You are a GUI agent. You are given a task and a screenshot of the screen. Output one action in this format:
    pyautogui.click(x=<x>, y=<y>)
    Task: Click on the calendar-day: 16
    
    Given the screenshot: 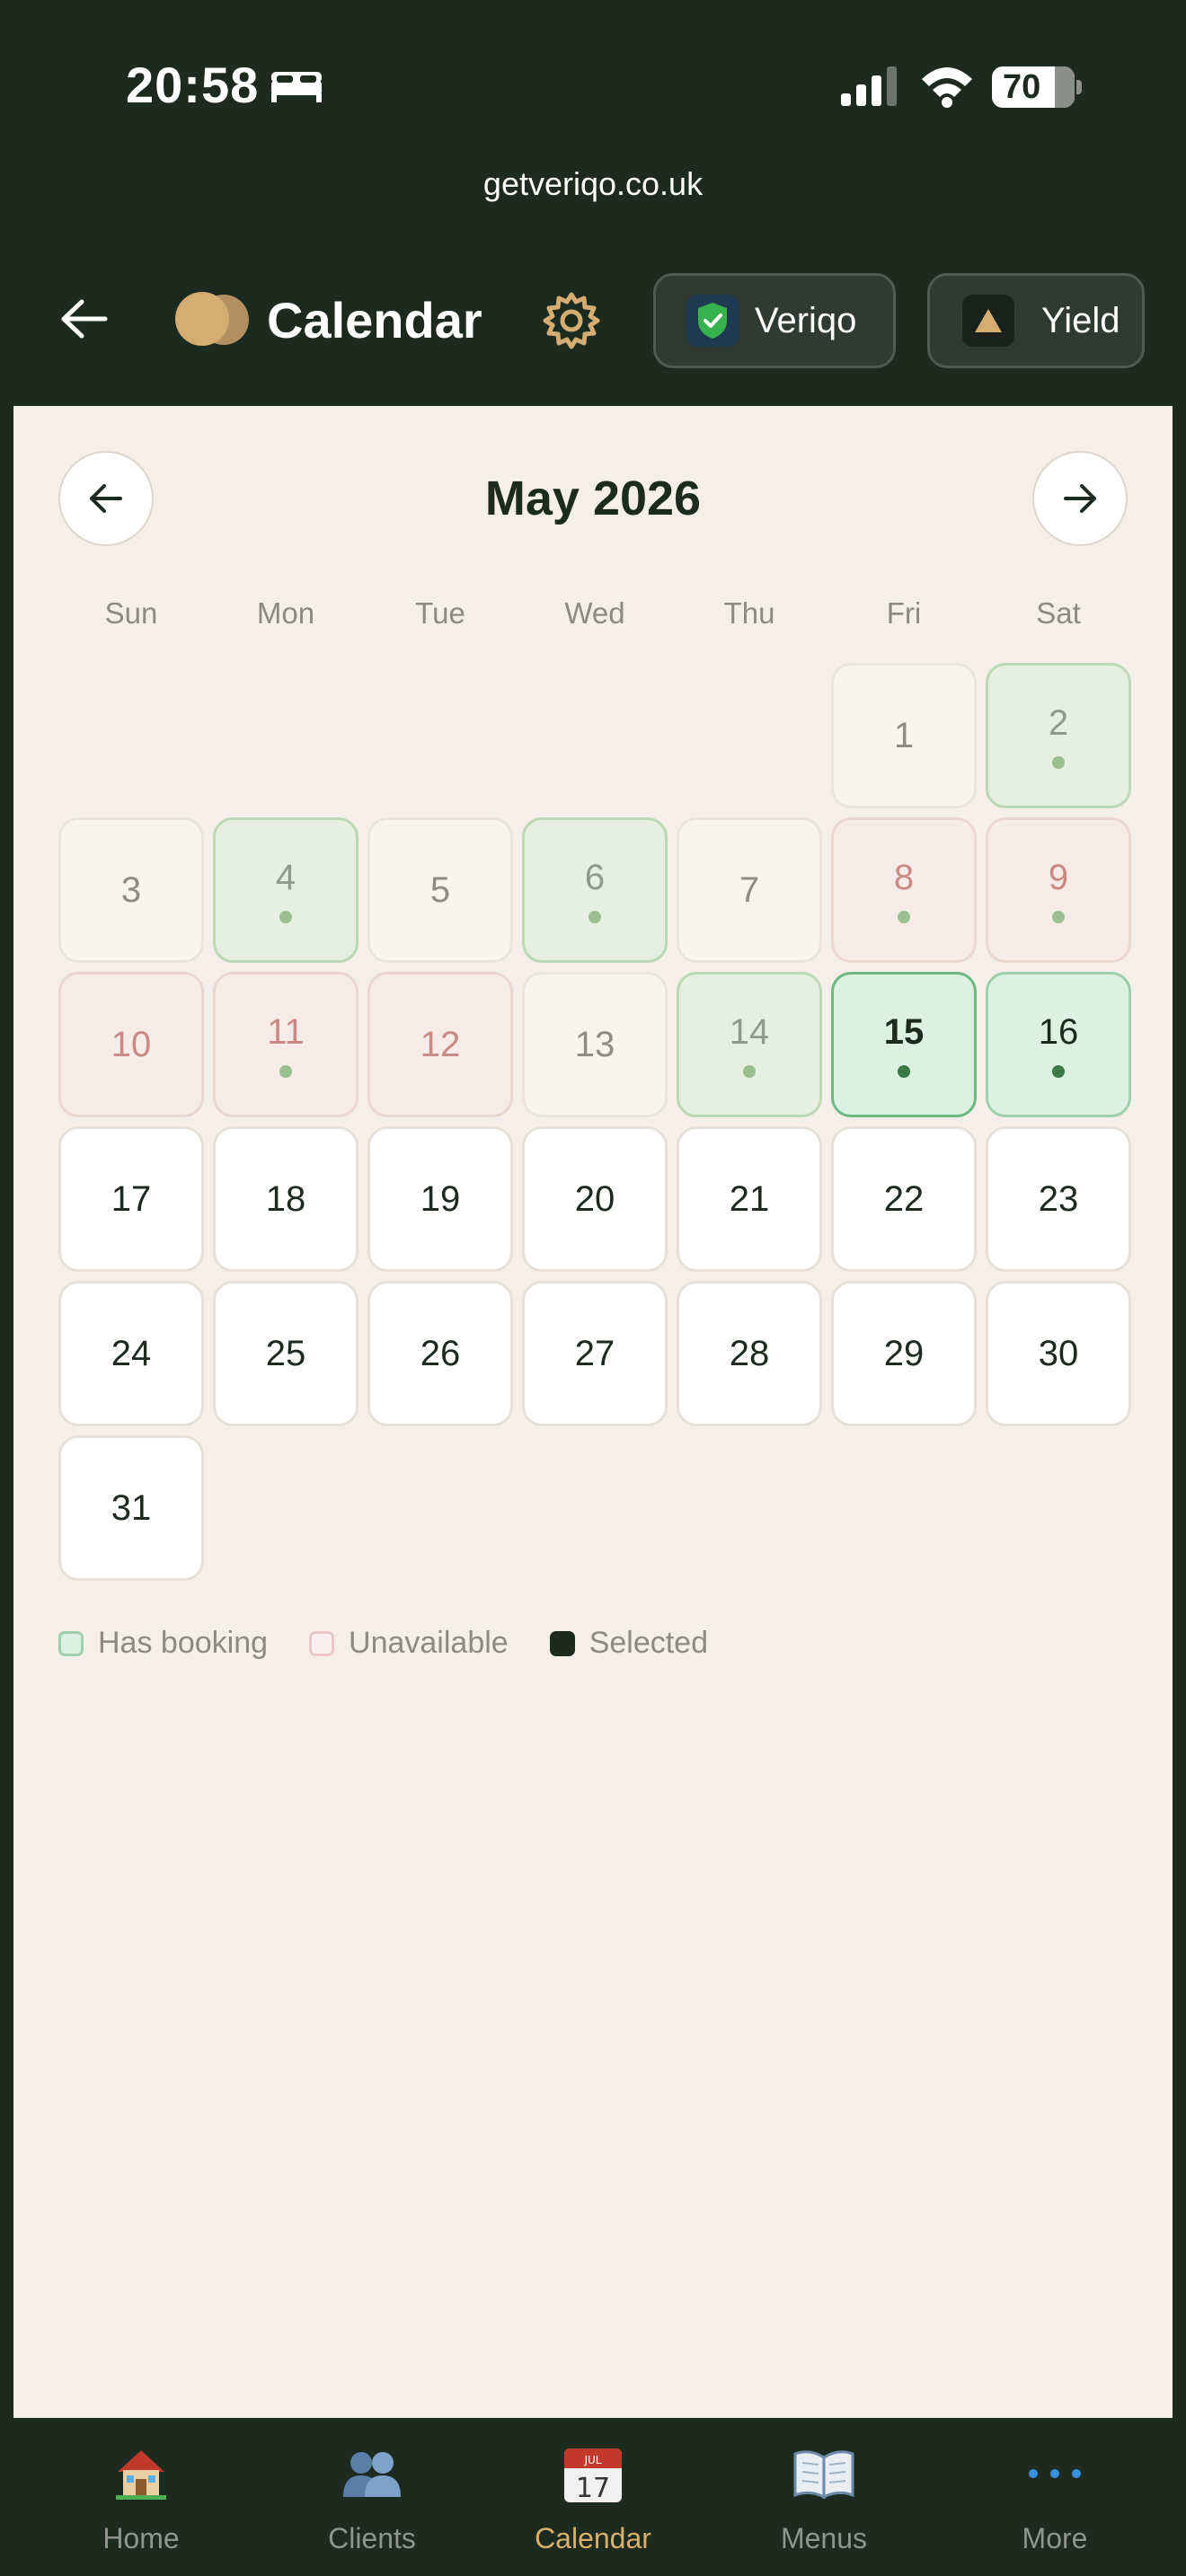 What is the action you would take?
    pyautogui.click(x=1058, y=1044)
    